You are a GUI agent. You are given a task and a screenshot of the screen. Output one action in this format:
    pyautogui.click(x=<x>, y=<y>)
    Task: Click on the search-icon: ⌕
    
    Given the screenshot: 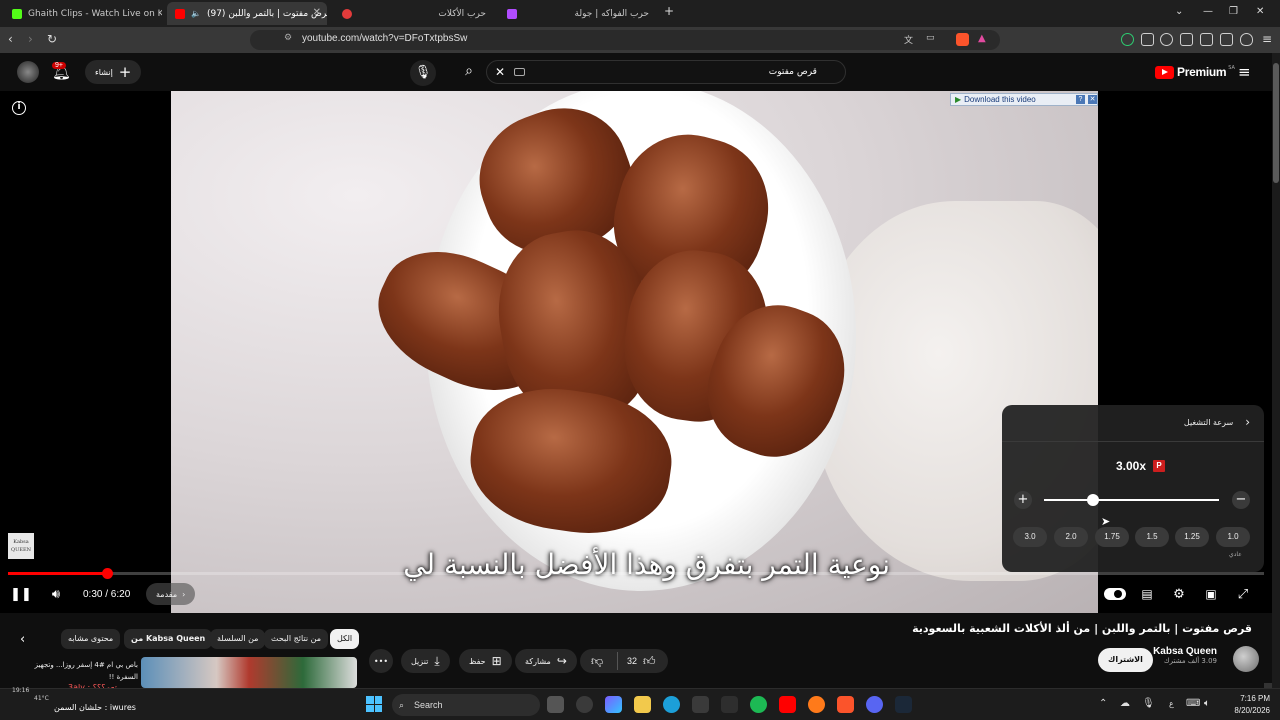 What is the action you would take?
    pyautogui.click(x=469, y=73)
    